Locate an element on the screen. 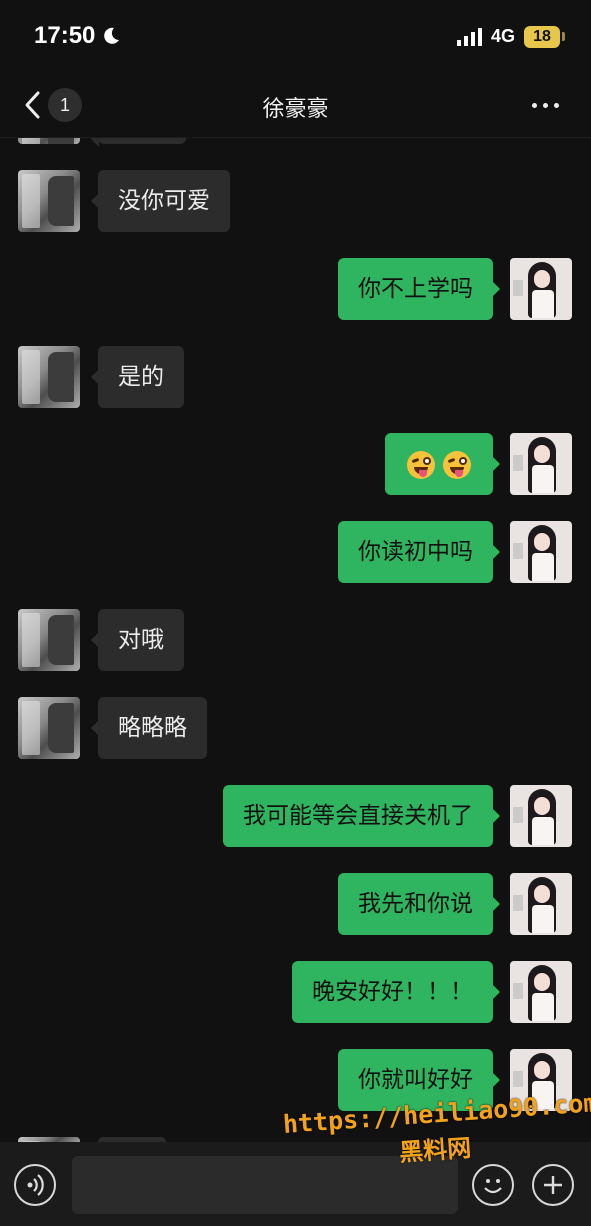 The width and height of the screenshot is (591, 1226). network-label: 4G is located at coordinates (503, 36).